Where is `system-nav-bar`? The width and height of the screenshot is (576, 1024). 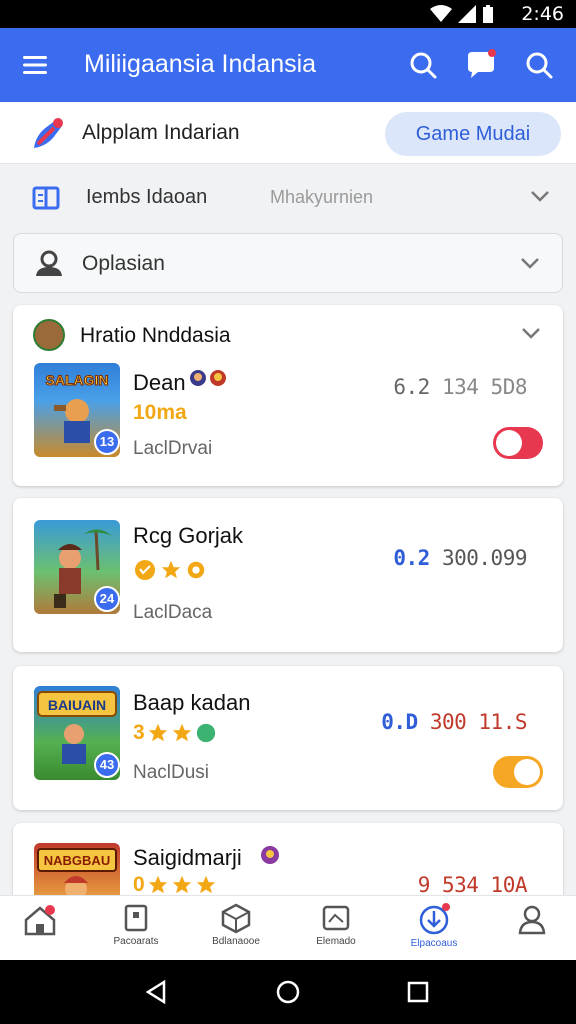 system-nav-bar is located at coordinates (288, 992).